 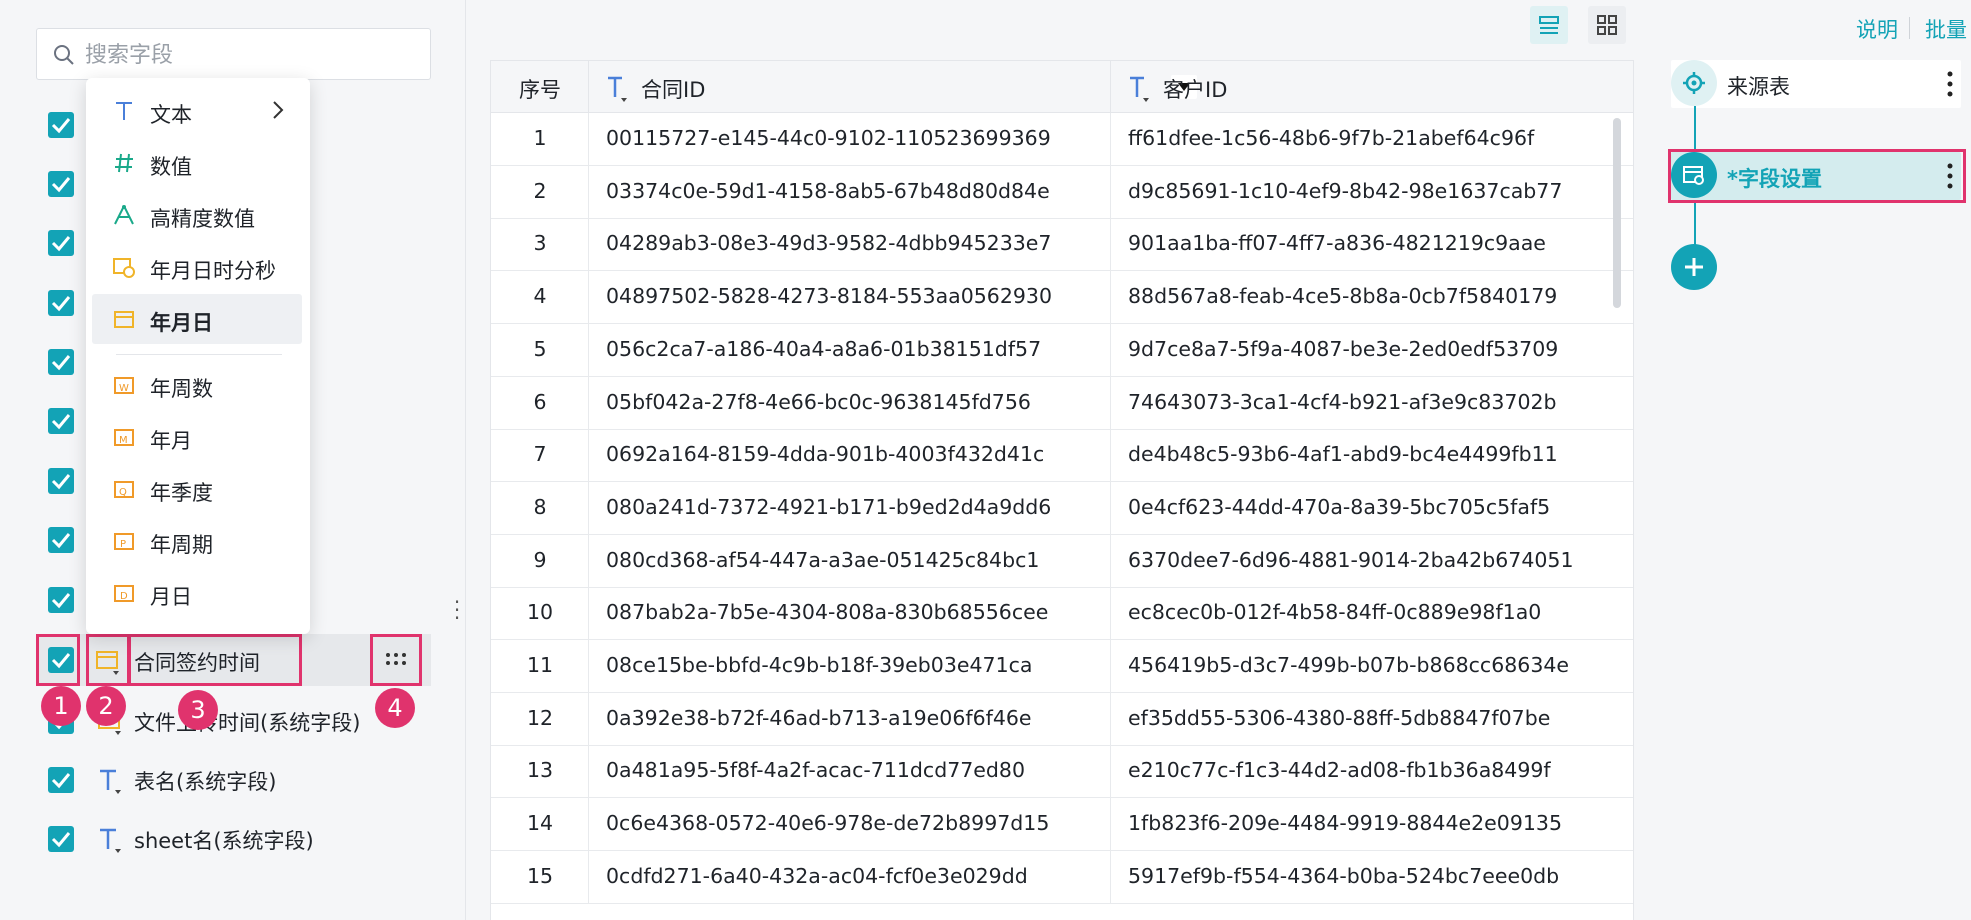 I want to click on add-node-button, so click(x=1694, y=267).